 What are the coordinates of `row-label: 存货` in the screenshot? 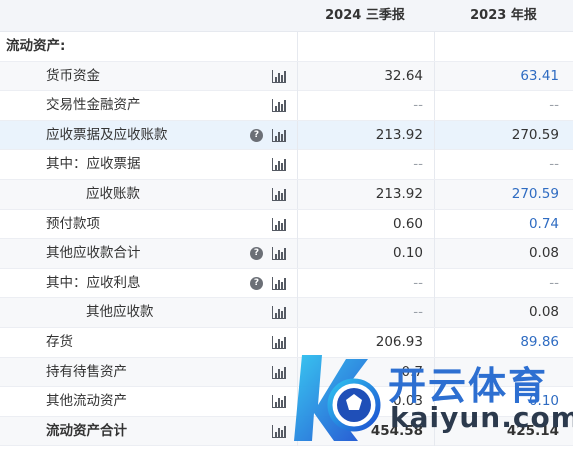 It's located at (59, 341).